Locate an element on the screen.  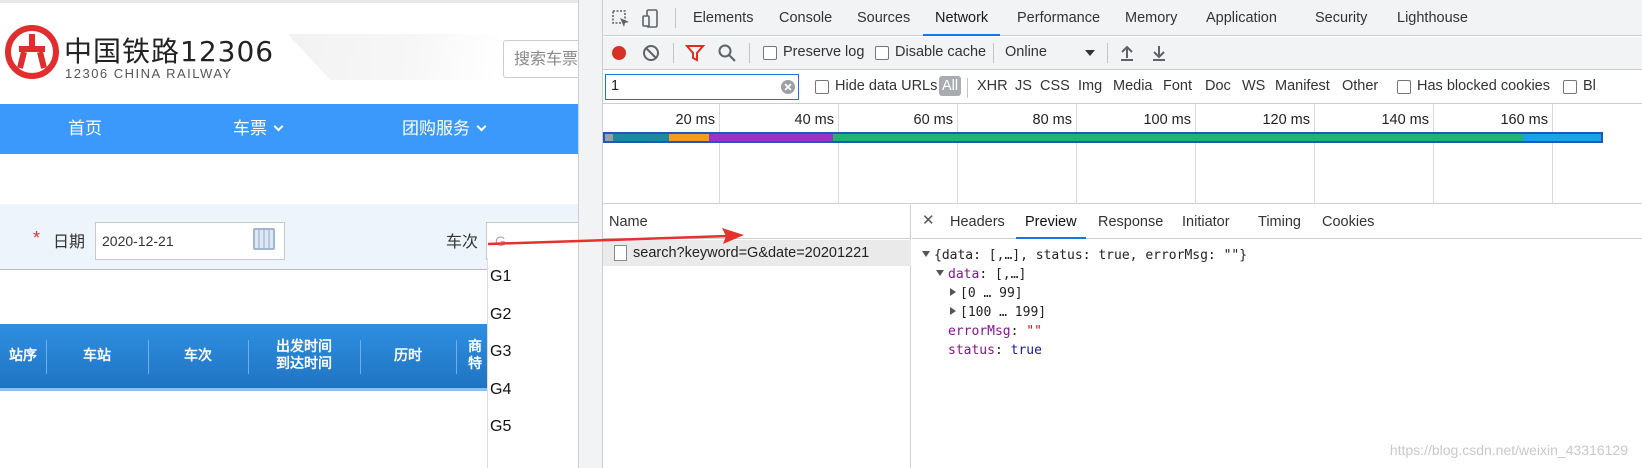
tab-lighthouse: Lighthouse is located at coordinates (1432, 18).